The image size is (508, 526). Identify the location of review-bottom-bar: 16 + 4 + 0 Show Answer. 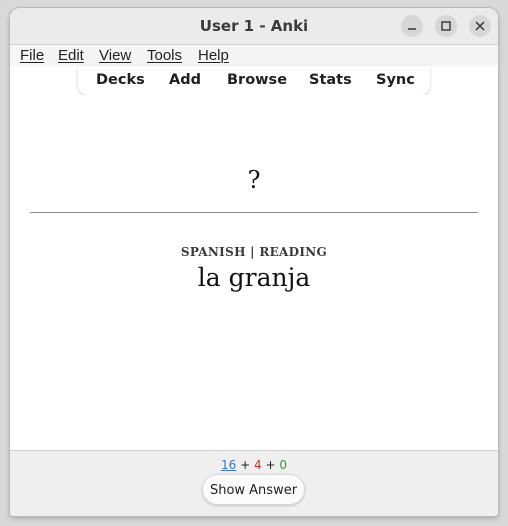
(254, 483).